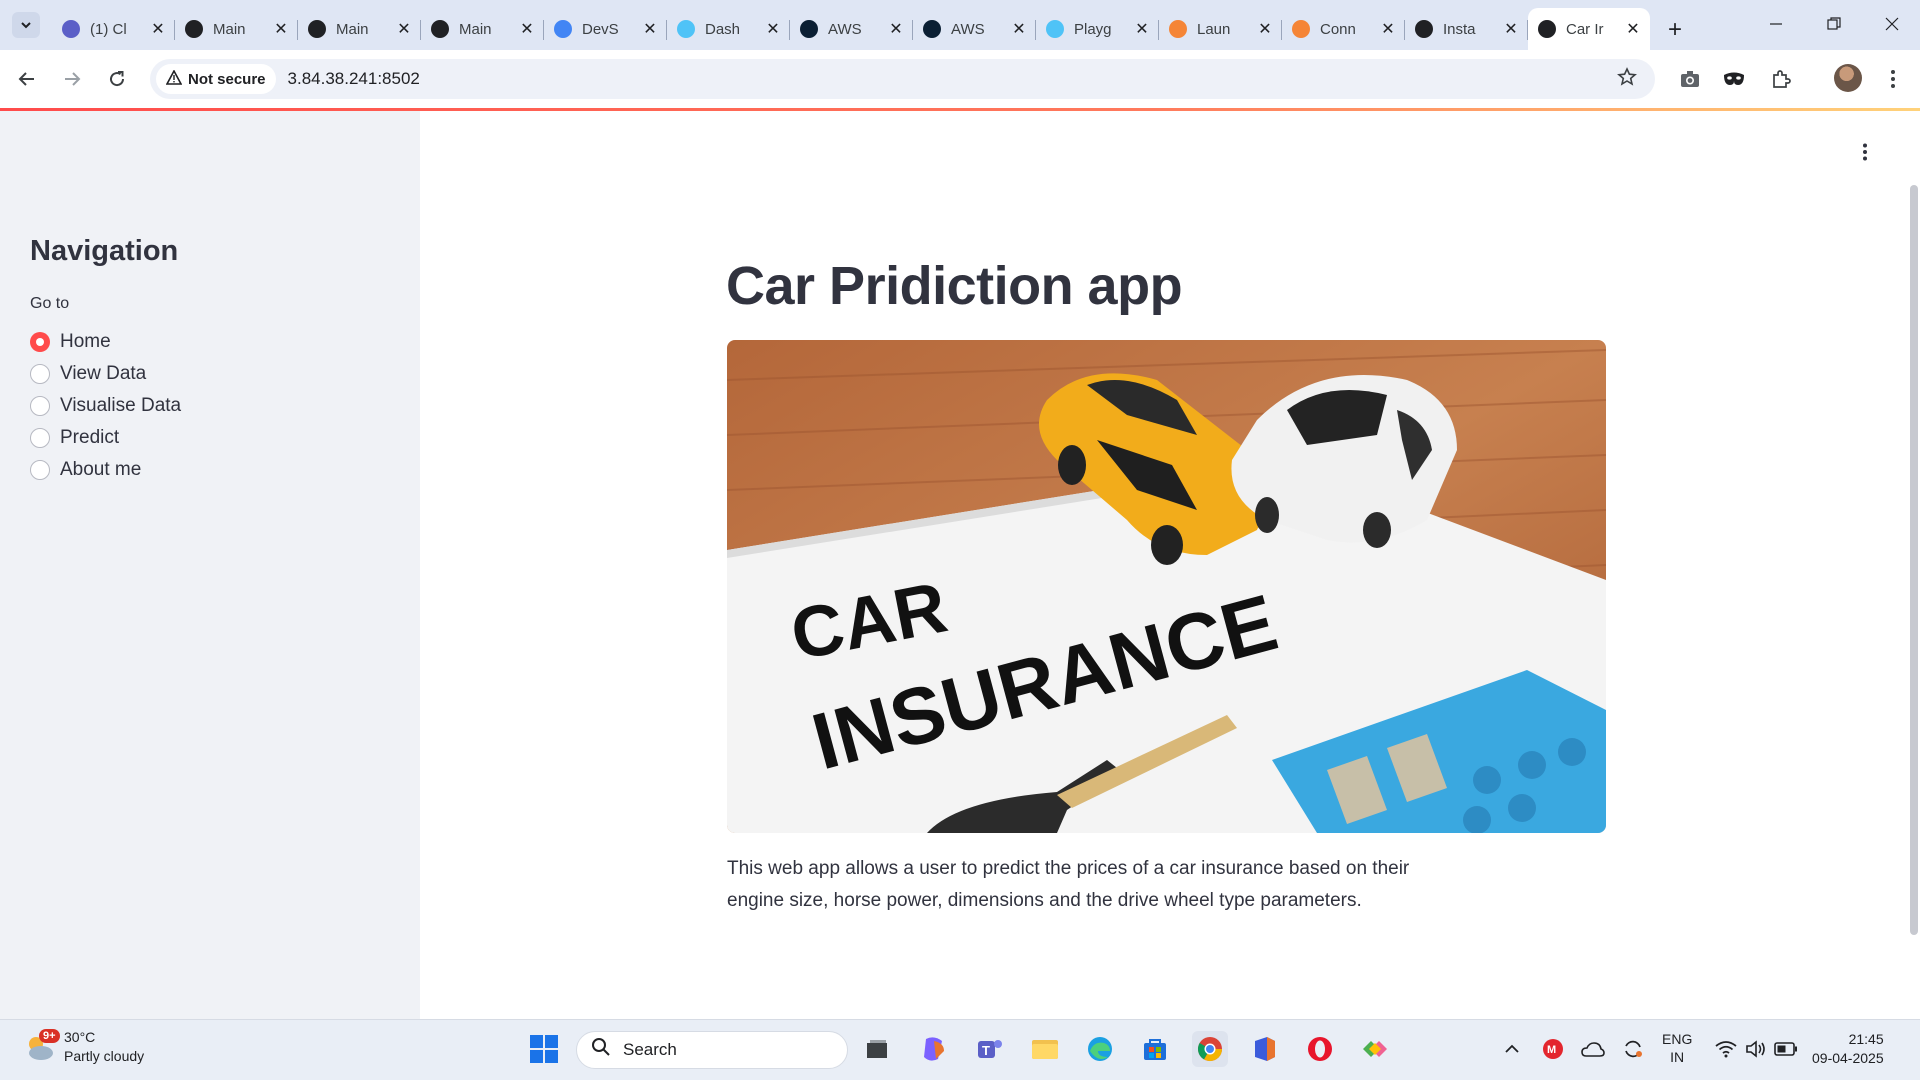 The width and height of the screenshot is (1920, 1080). What do you see at coordinates (105, 374) in the screenshot?
I see `radio-option-view-data: View Data` at bounding box center [105, 374].